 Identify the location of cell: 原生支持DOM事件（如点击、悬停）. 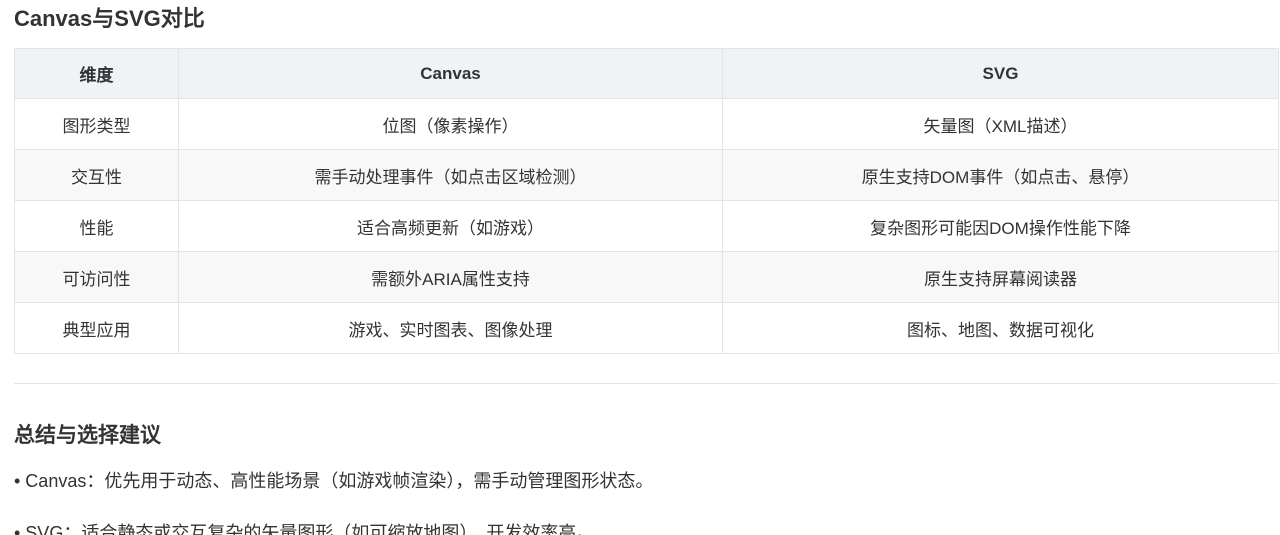
(1000, 175).